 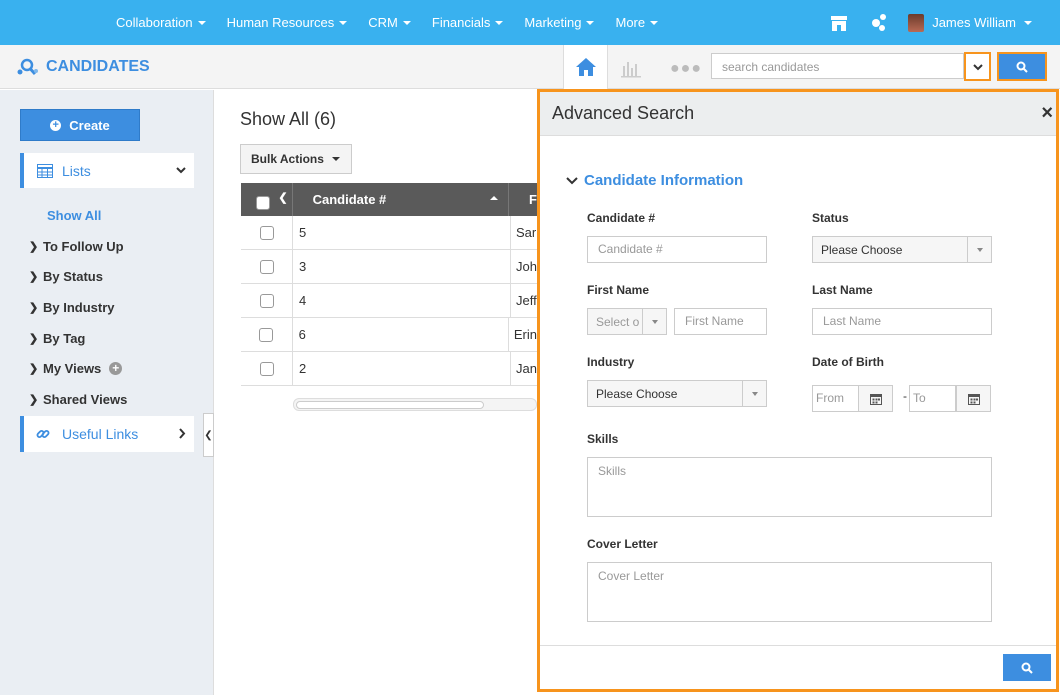 I want to click on nav-label: Human Resources, so click(x=280, y=22).